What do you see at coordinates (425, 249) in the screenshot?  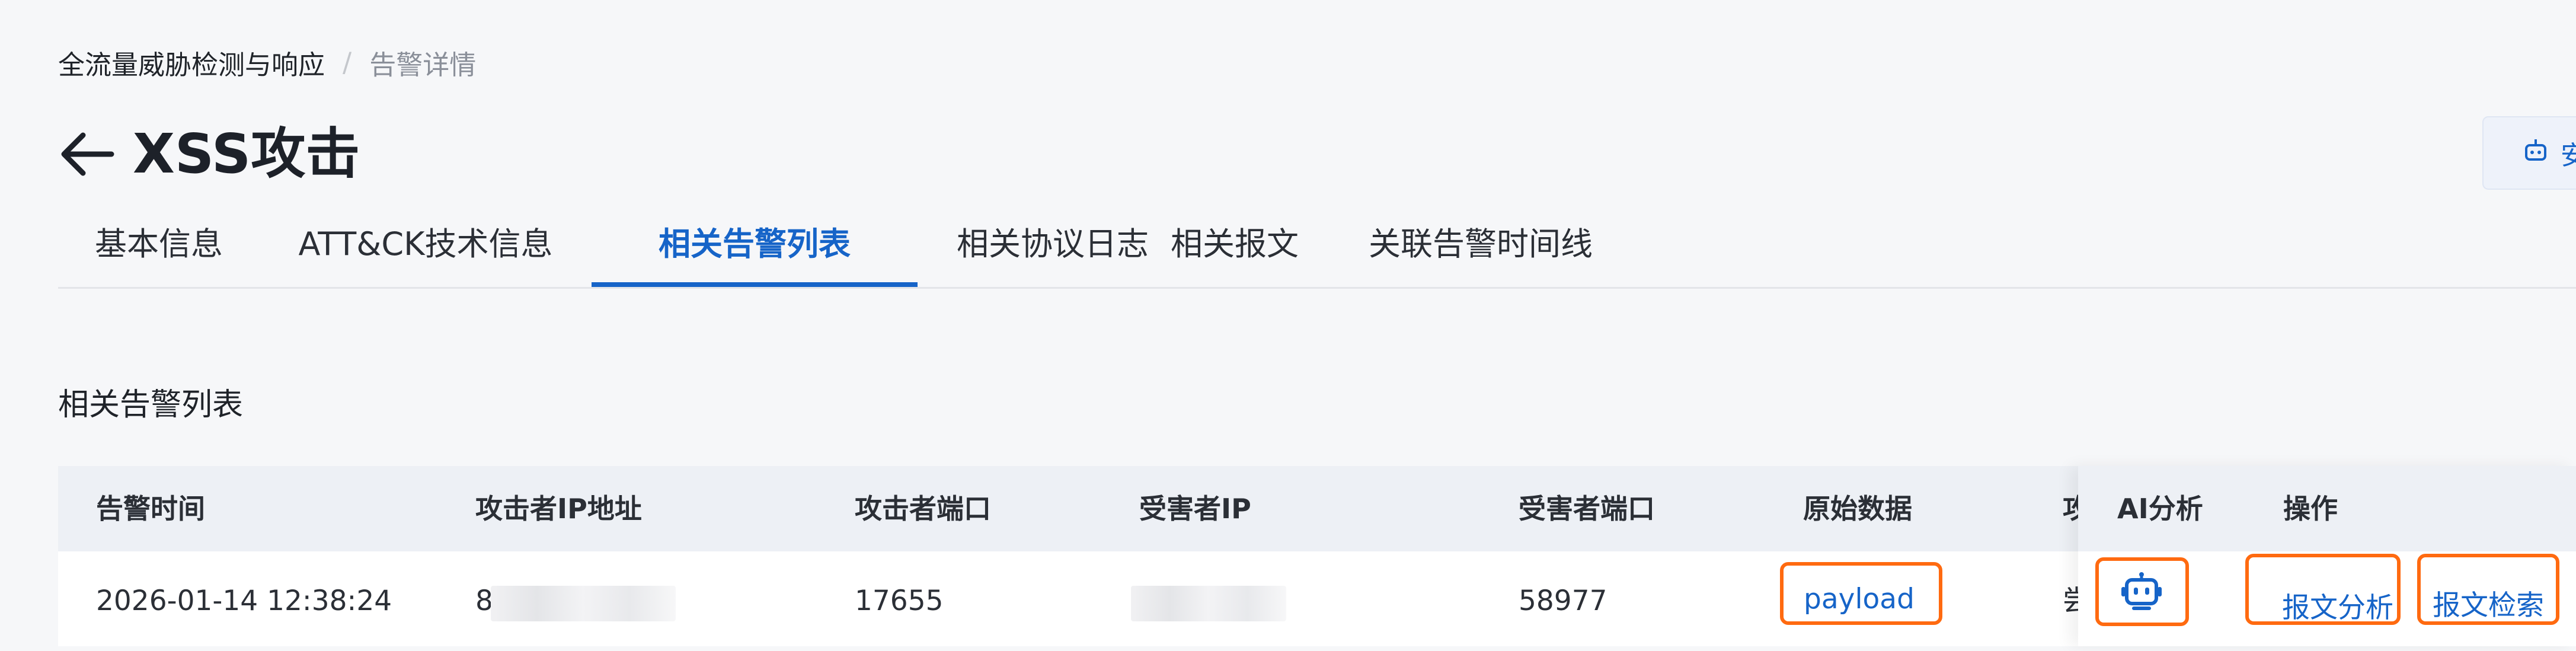 I see `tab-attack-info: ATT&CK技术信息` at bounding box center [425, 249].